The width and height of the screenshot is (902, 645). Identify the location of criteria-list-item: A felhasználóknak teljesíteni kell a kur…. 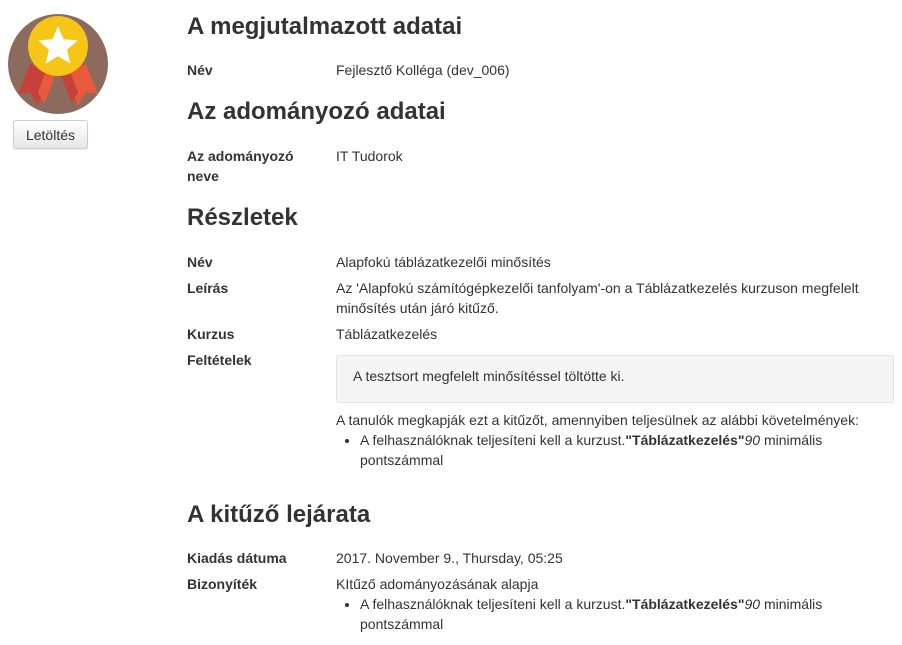
(628, 450).